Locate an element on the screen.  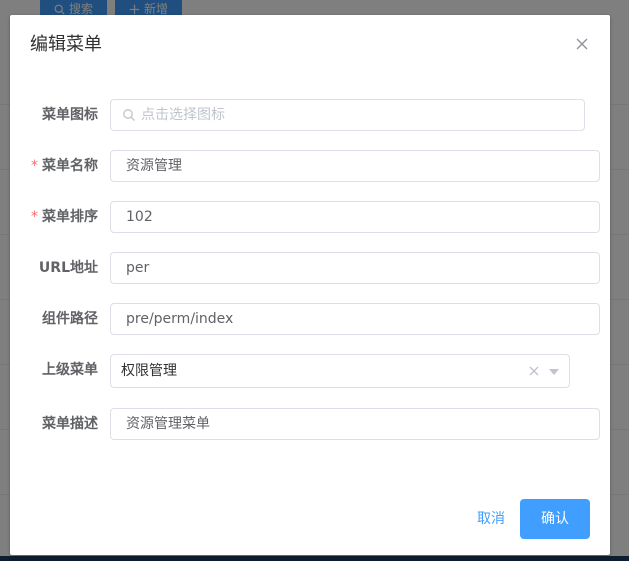
parent-label: 上级菜单 is located at coordinates (54, 370).